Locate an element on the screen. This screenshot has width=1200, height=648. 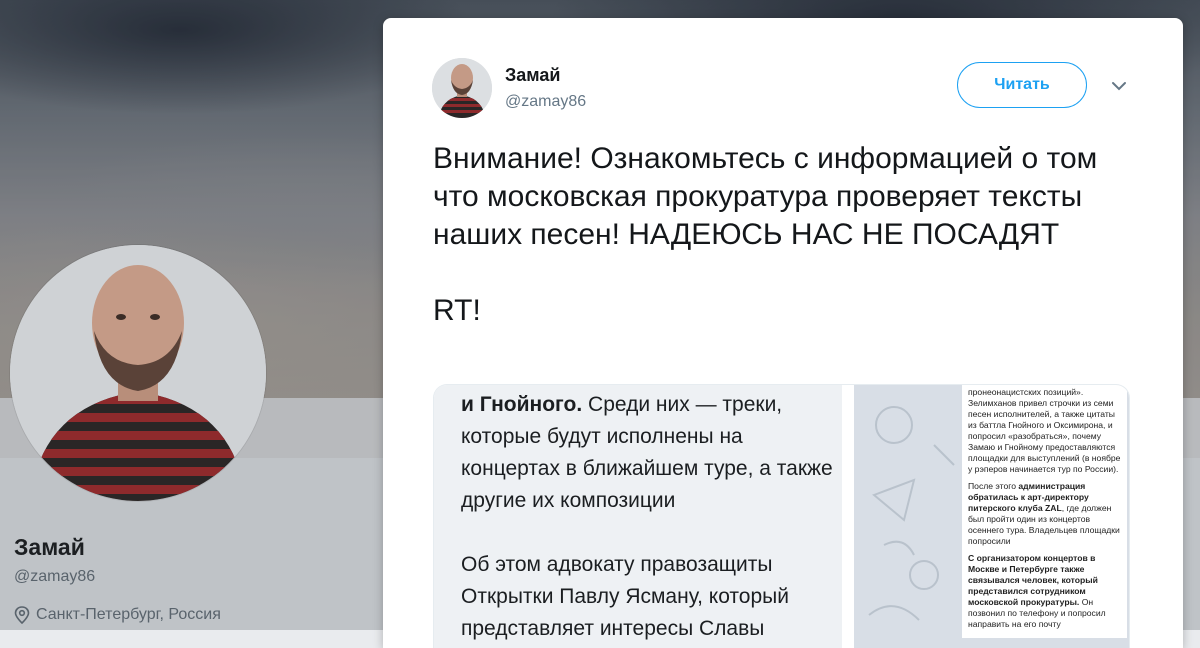
profile-handle: @zamay86 is located at coordinates (55, 576).